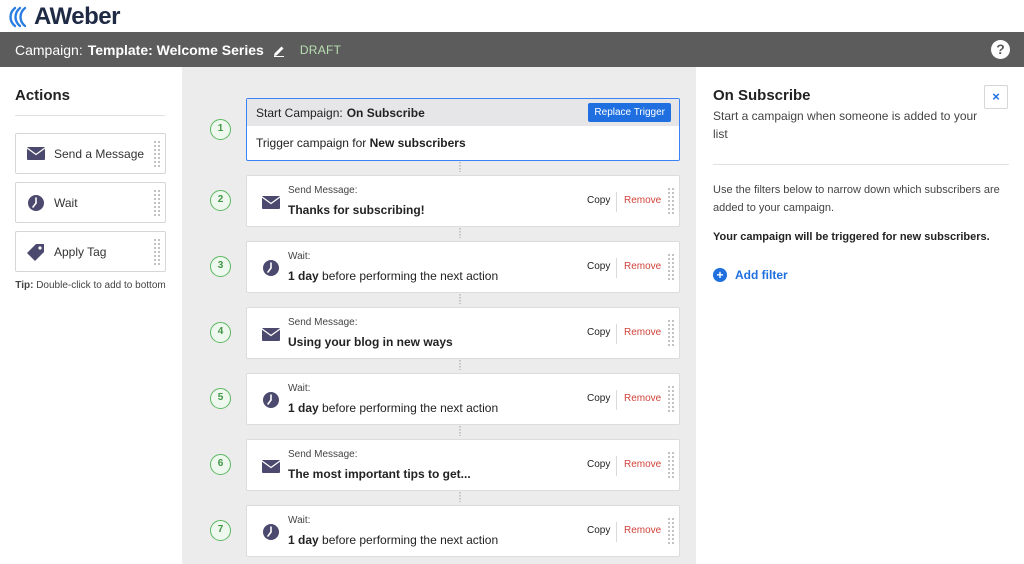 This screenshot has width=1024, height=564. What do you see at coordinates (299, 112) in the screenshot?
I see `trigger-label: Start Campaign:` at bounding box center [299, 112].